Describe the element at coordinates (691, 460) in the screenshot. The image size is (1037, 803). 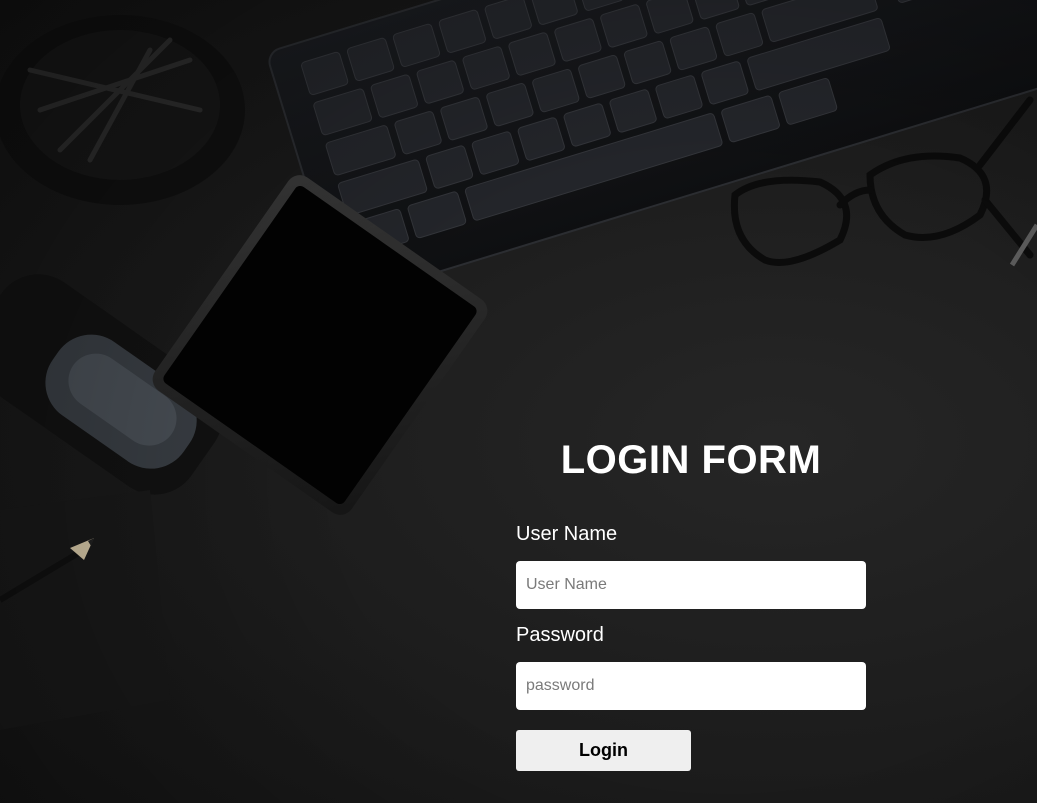
I see `form-title: LOGIN FORM` at that location.